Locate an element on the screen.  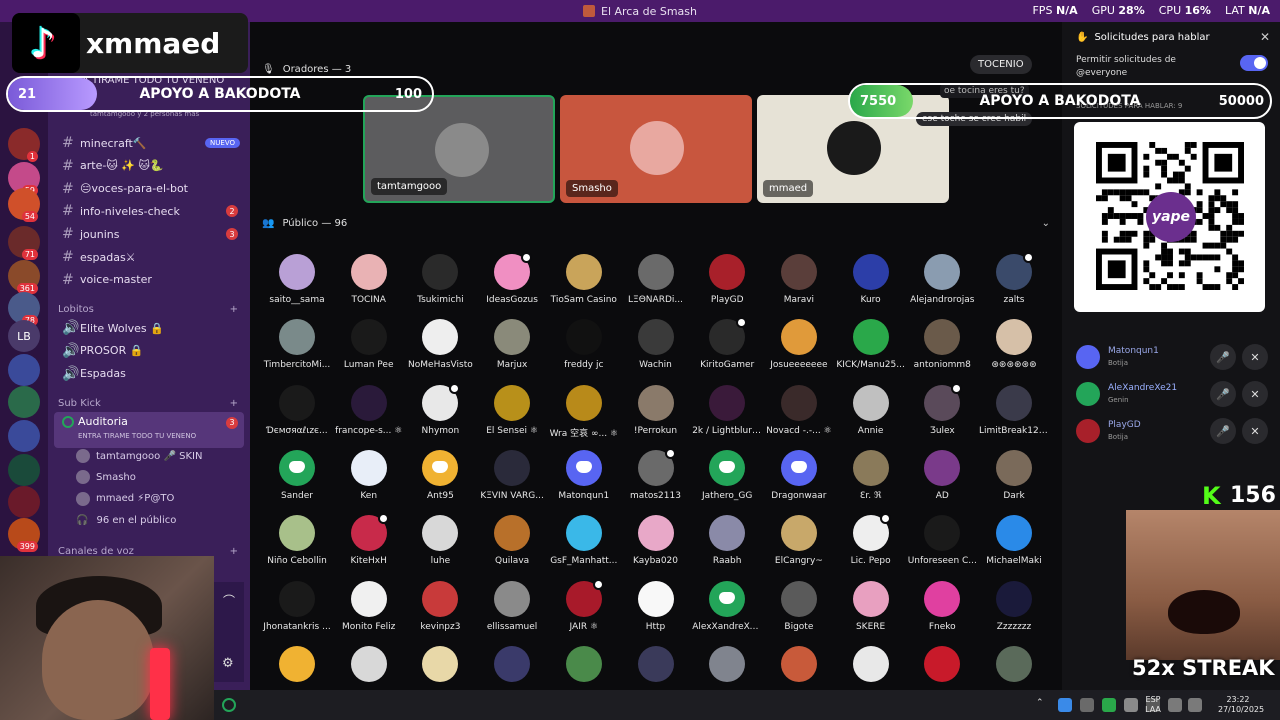
language-indicator: ESP LAA is located at coordinates (1153, 705).